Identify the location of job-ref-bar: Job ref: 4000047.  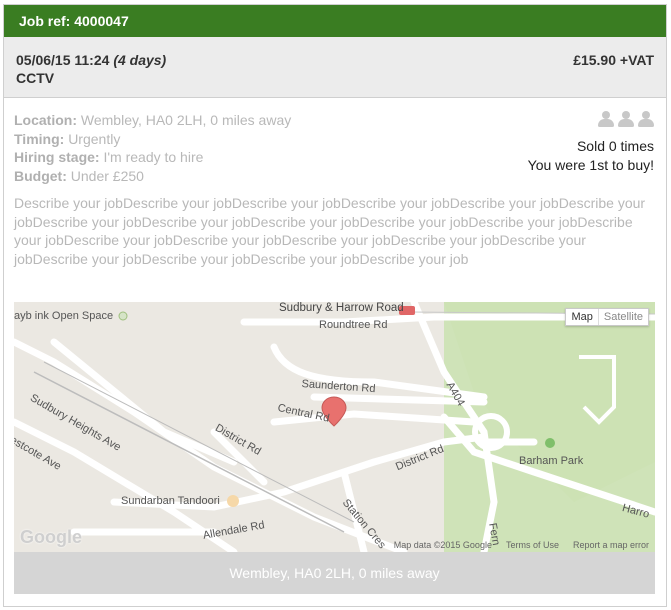
(335, 21).